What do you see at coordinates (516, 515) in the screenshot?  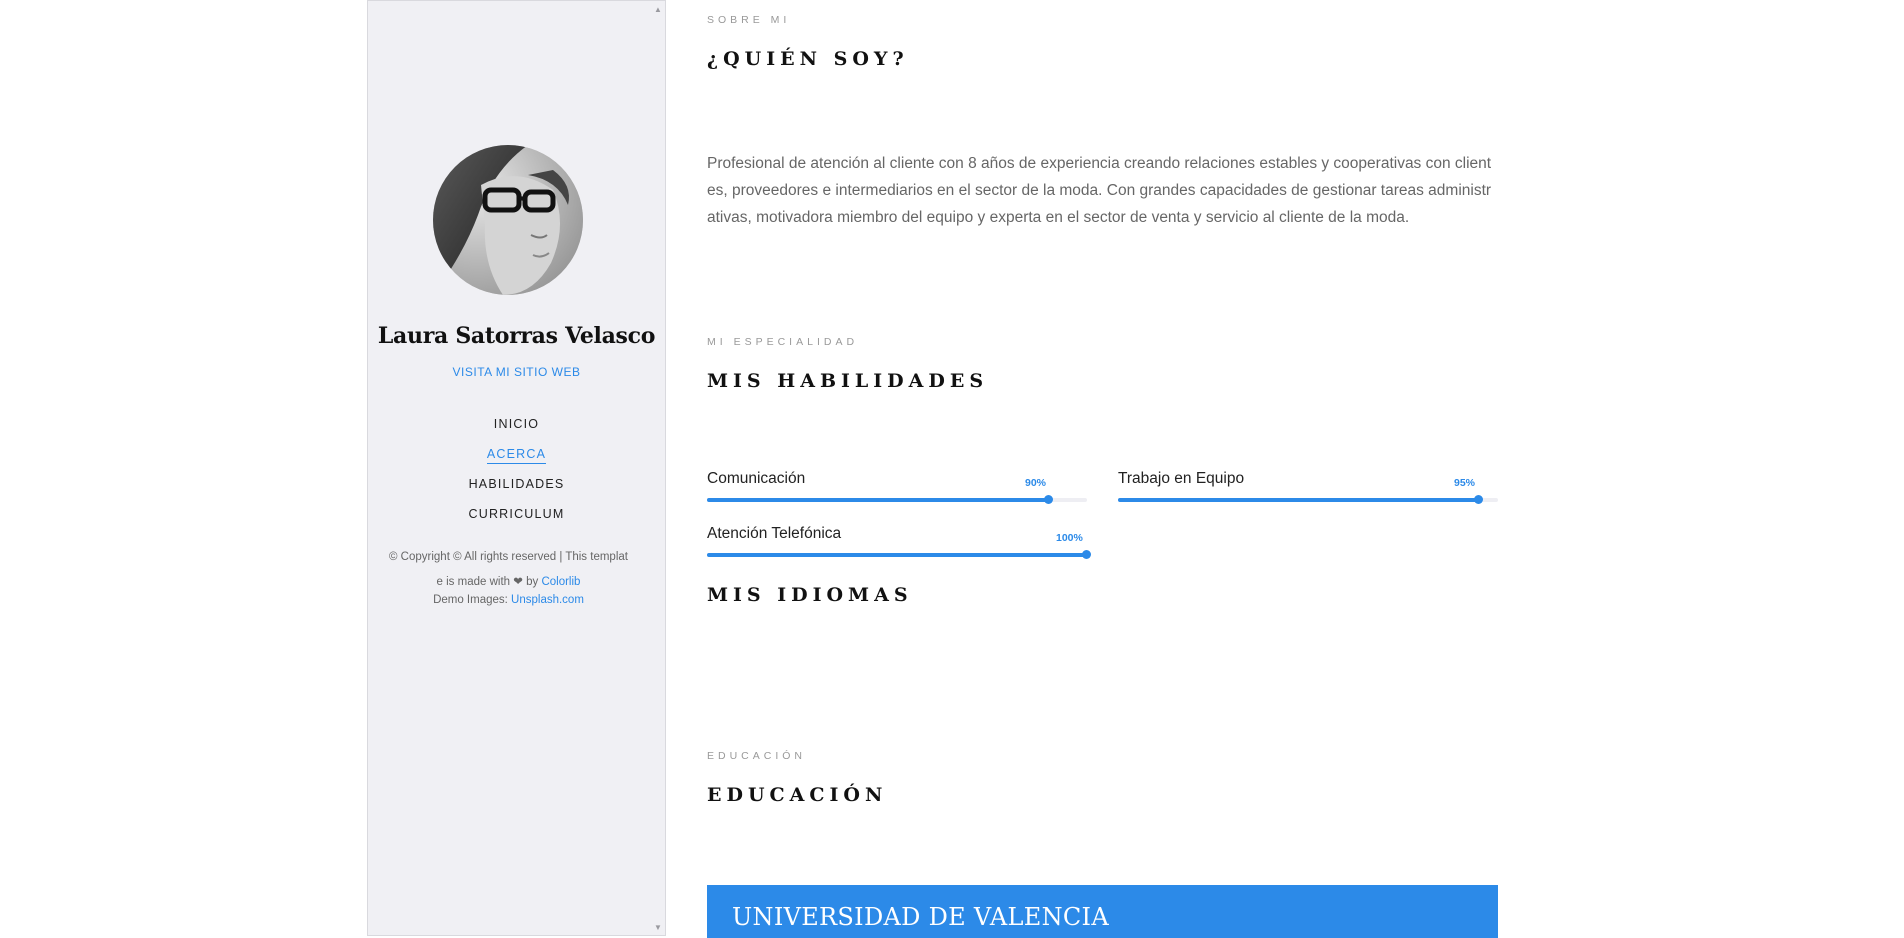 I see `nav-item-label: CURRICULUM` at bounding box center [516, 515].